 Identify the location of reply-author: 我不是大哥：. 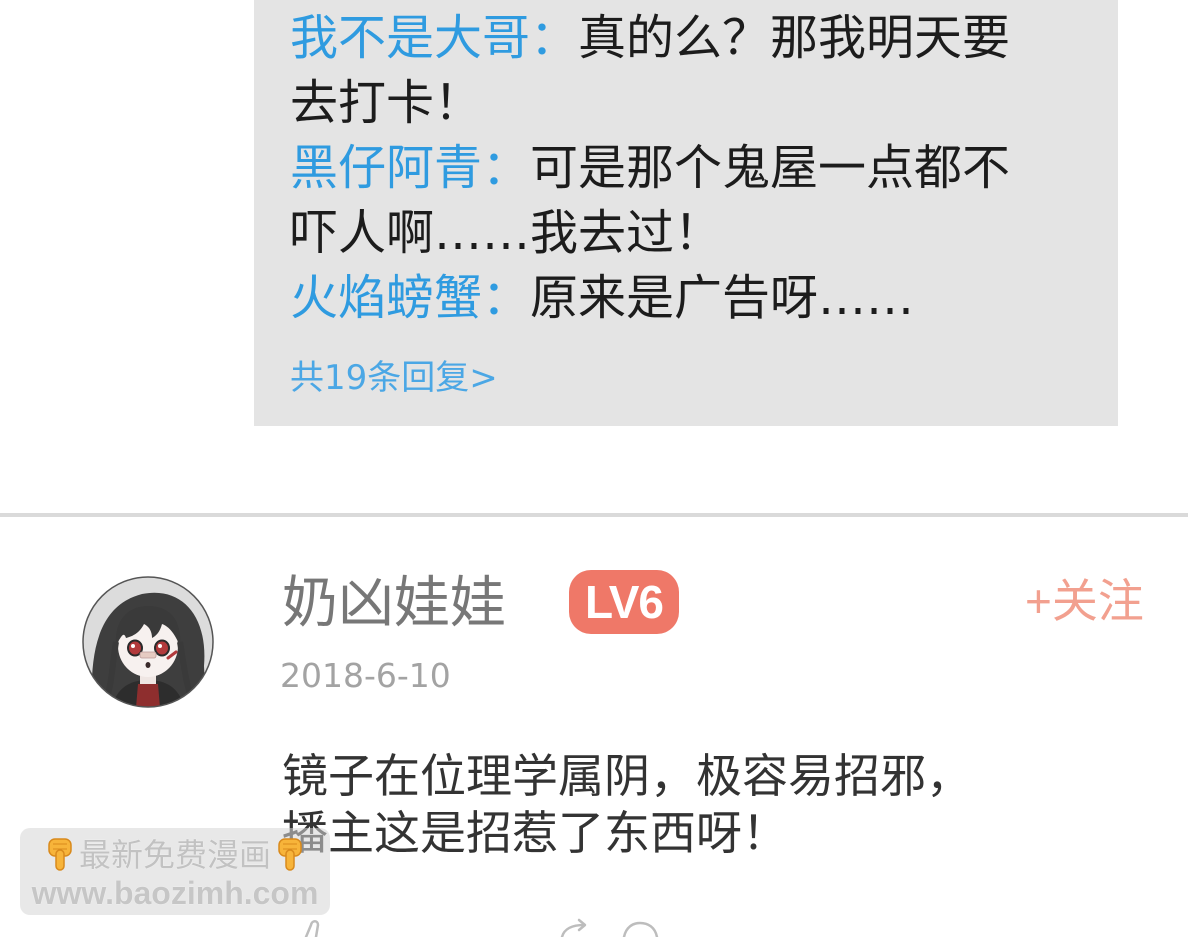
(434, 38).